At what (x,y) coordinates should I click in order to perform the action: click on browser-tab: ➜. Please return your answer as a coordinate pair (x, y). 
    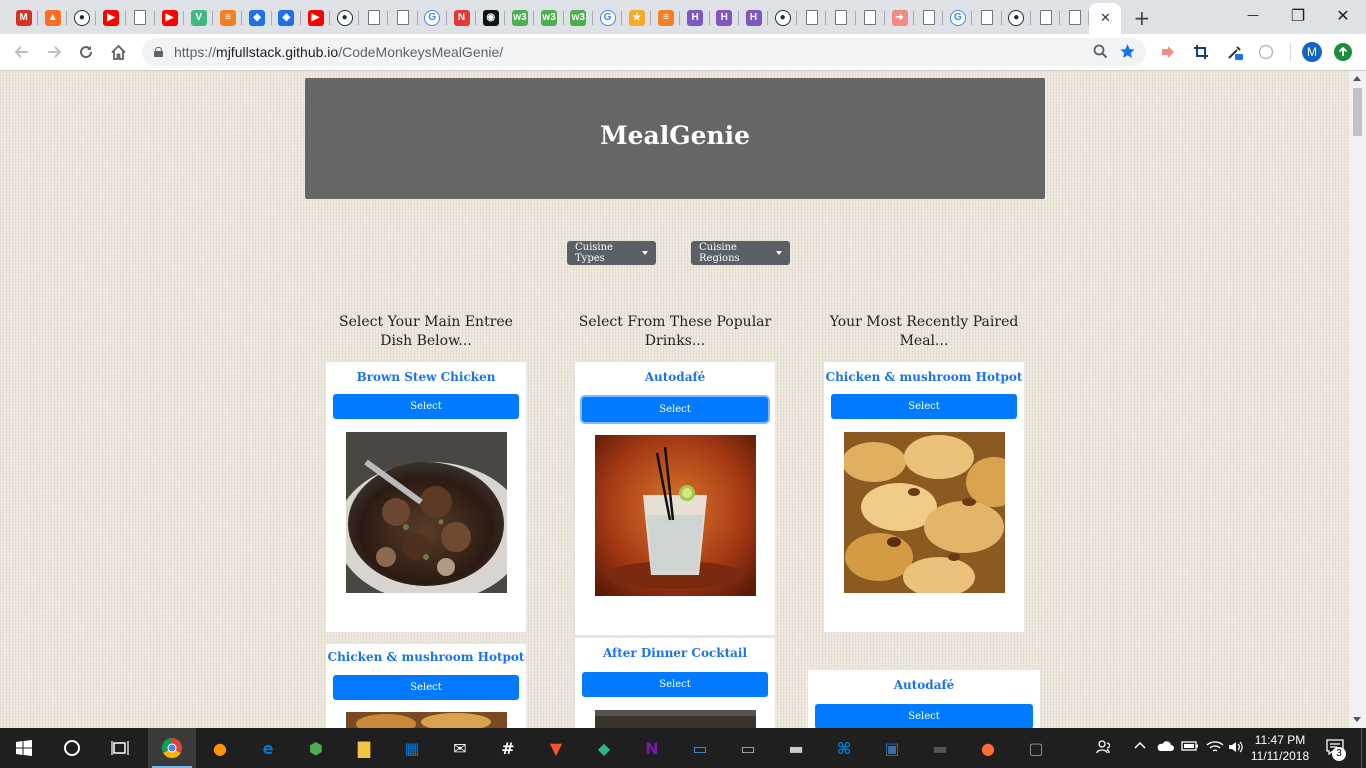
    Looking at the image, I should click on (899, 17).